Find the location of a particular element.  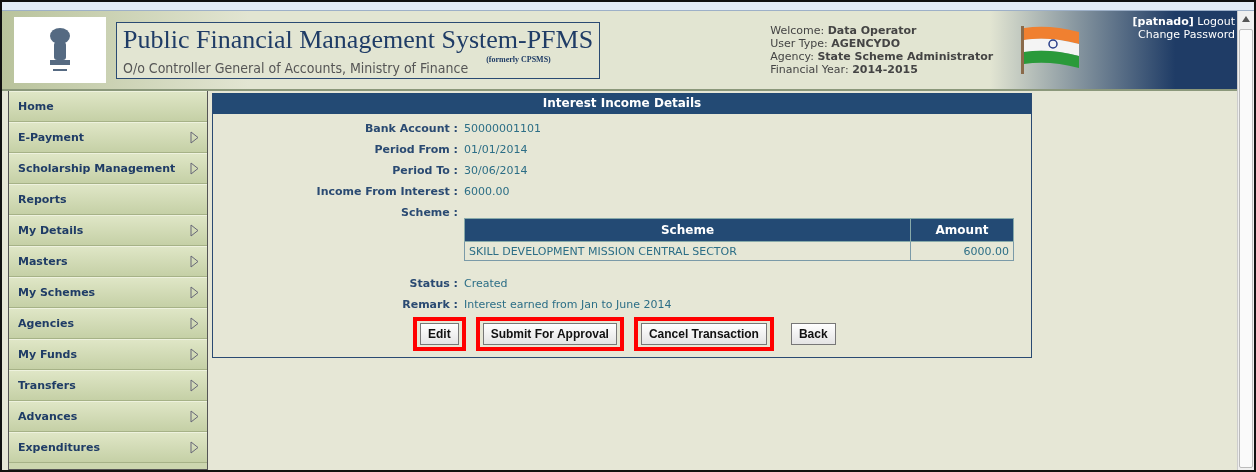

sidebar-item: Advances is located at coordinates (108, 416).